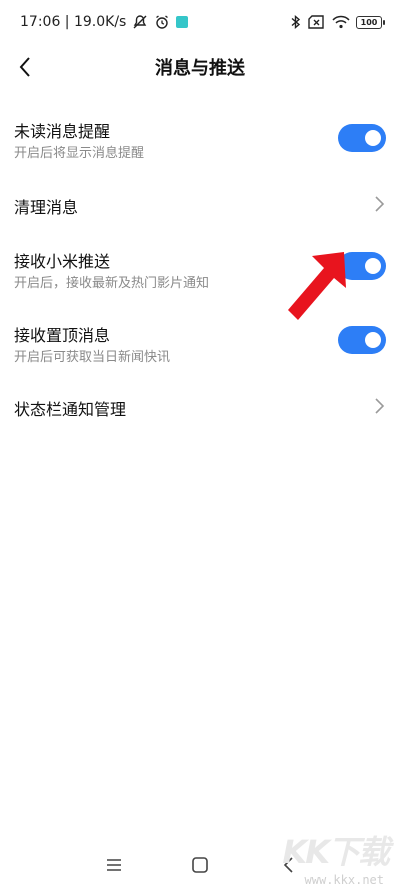 This screenshot has height=889, width=400. What do you see at coordinates (344, 880) in the screenshot?
I see `watermark-url: www.kkx.net` at bounding box center [344, 880].